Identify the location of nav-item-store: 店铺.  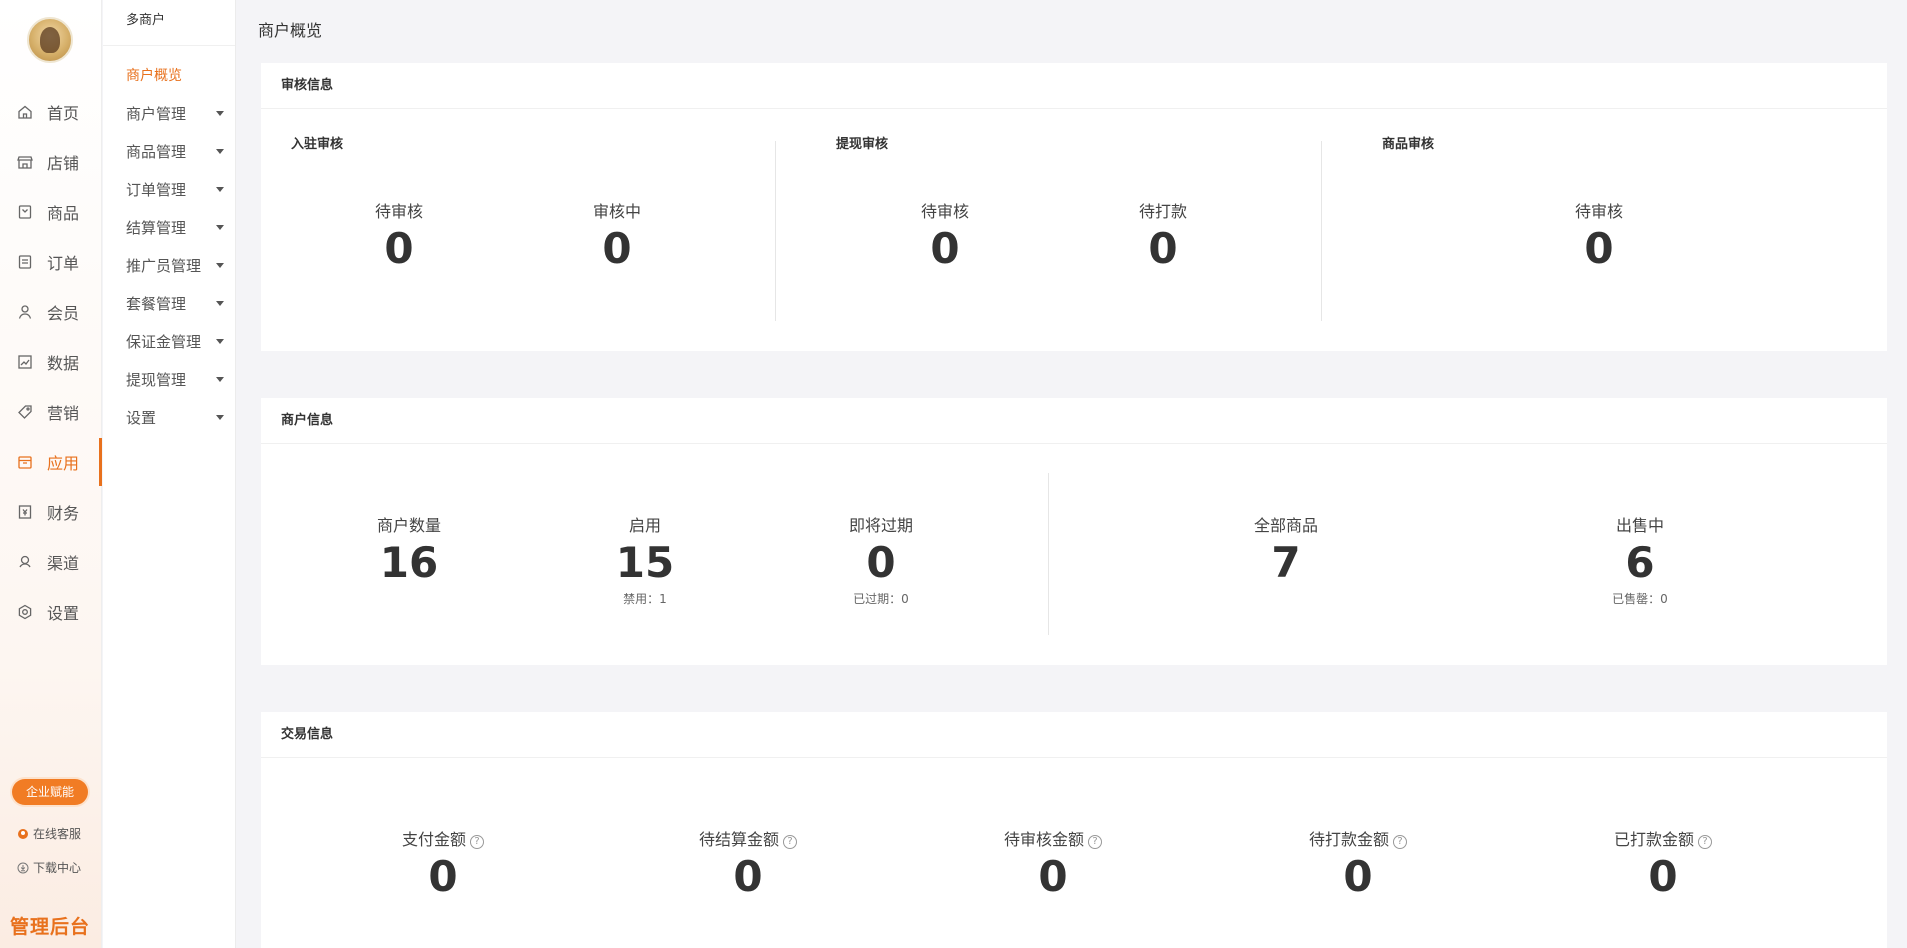
(51, 162).